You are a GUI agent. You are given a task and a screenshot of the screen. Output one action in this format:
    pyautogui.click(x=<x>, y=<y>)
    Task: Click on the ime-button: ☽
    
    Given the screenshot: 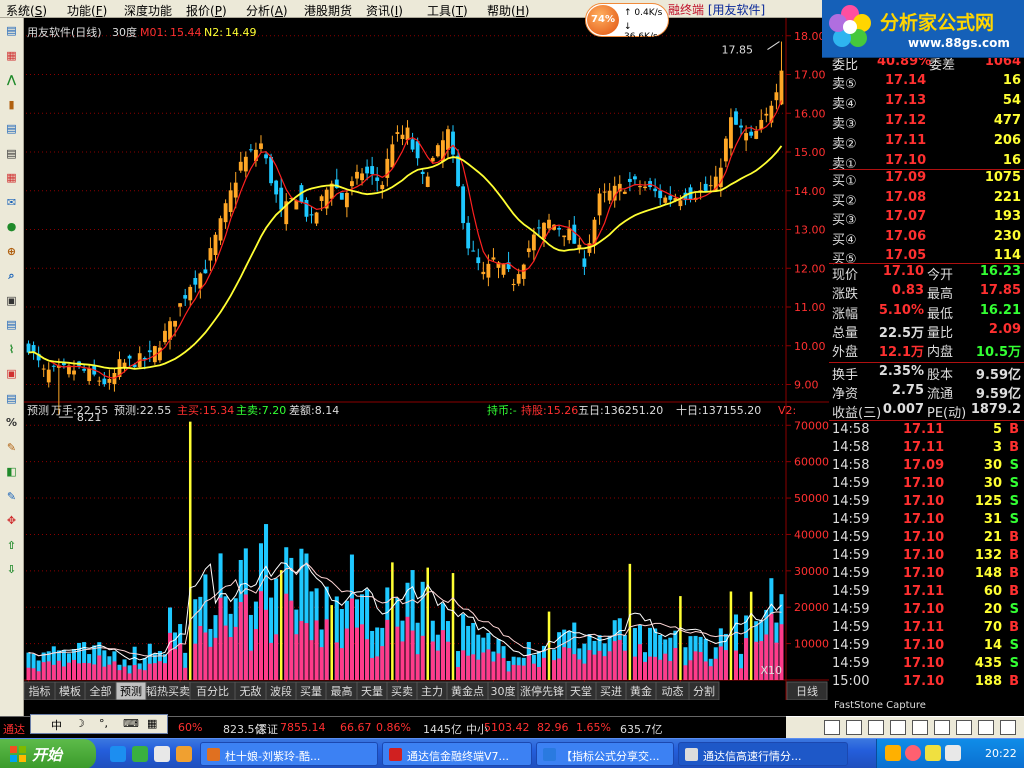 What is the action you would take?
    pyautogui.click(x=80, y=723)
    